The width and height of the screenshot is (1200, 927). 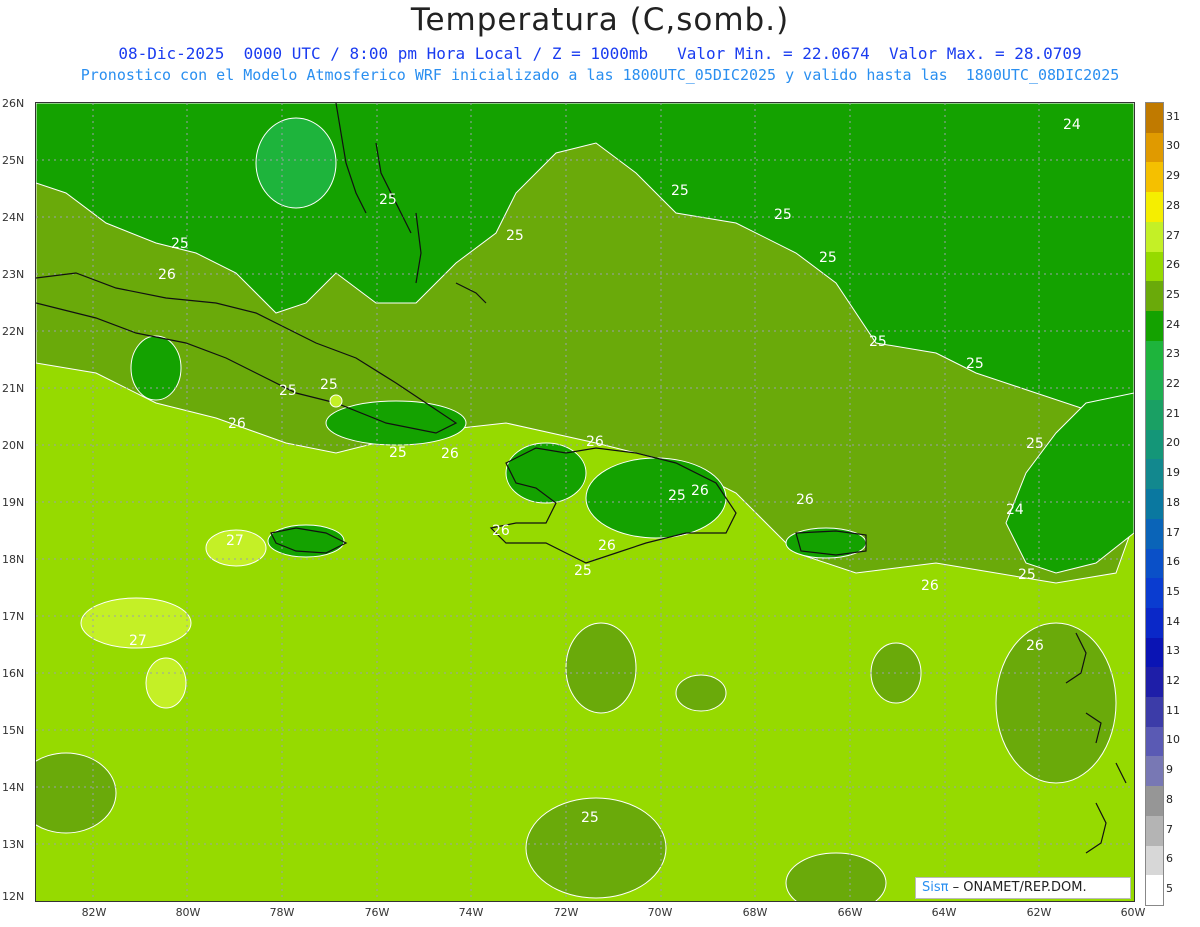 What do you see at coordinates (1173, 294) in the screenshot?
I see `colorbar-label: 25` at bounding box center [1173, 294].